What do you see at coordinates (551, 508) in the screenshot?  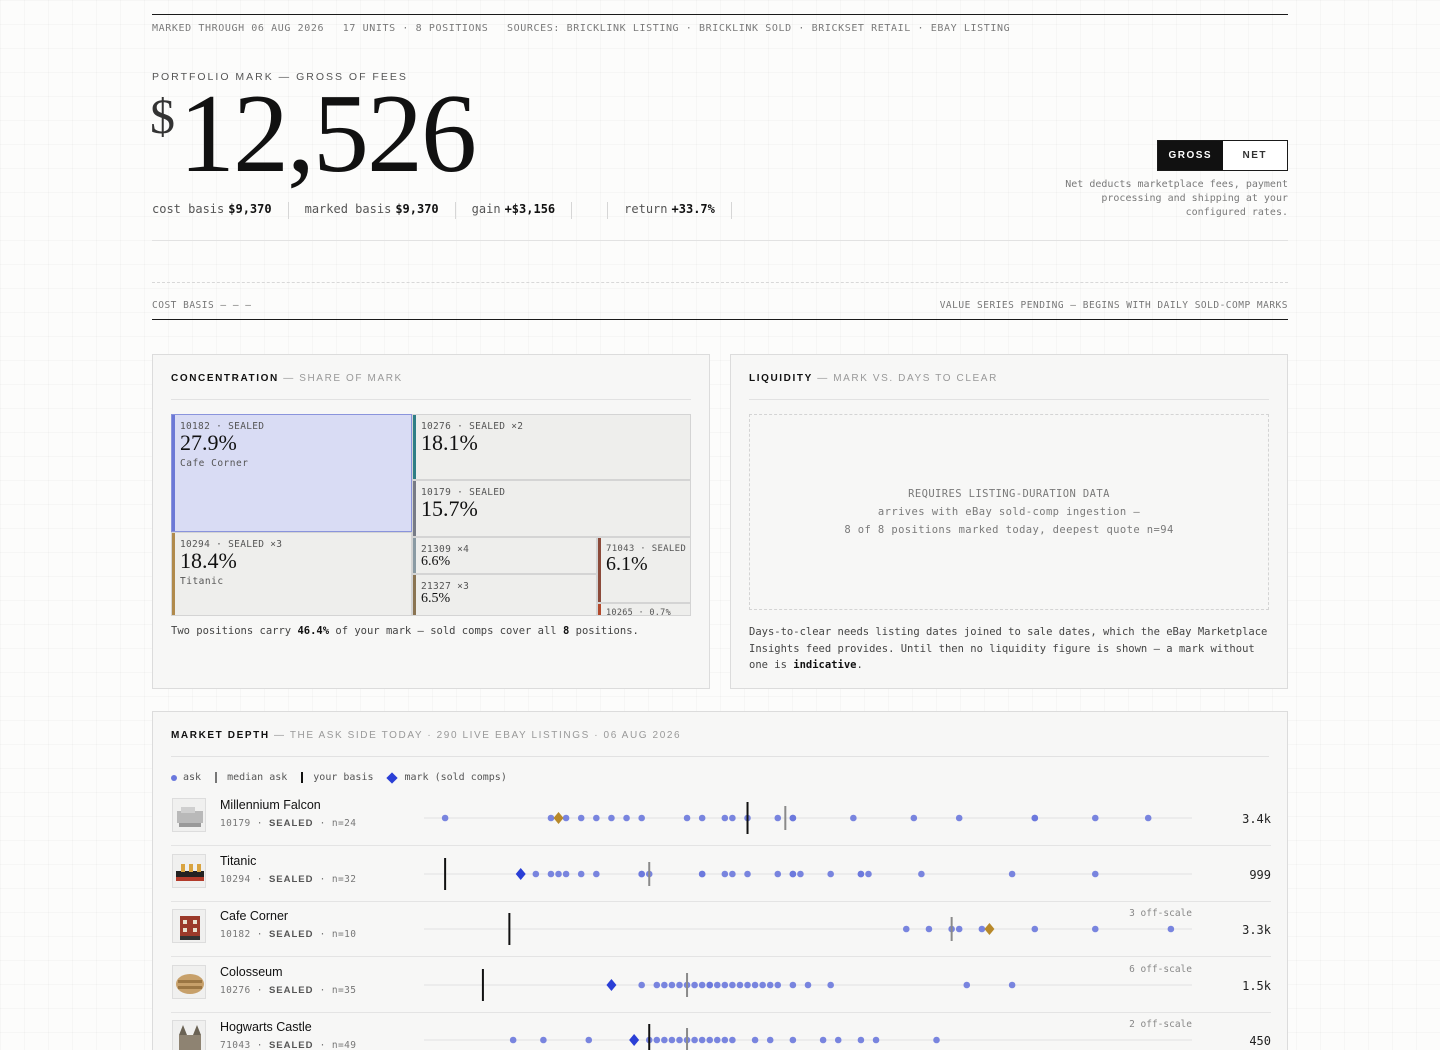 I see `tile-10179: 10179 · SEALED 15.7%` at bounding box center [551, 508].